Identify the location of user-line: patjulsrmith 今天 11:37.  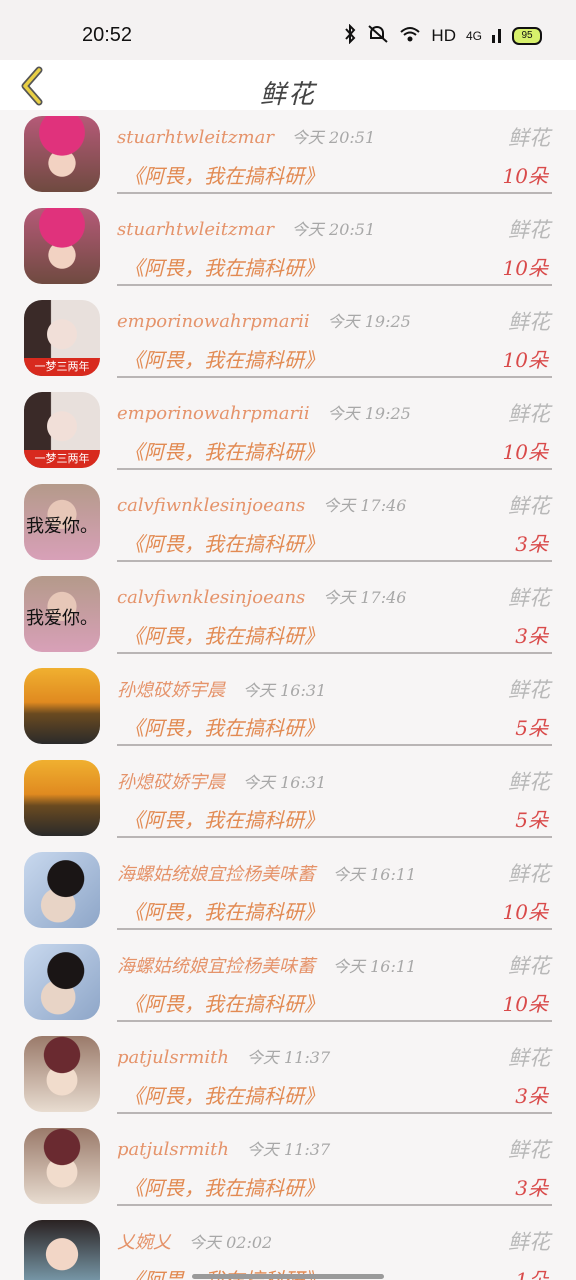
(223, 1056).